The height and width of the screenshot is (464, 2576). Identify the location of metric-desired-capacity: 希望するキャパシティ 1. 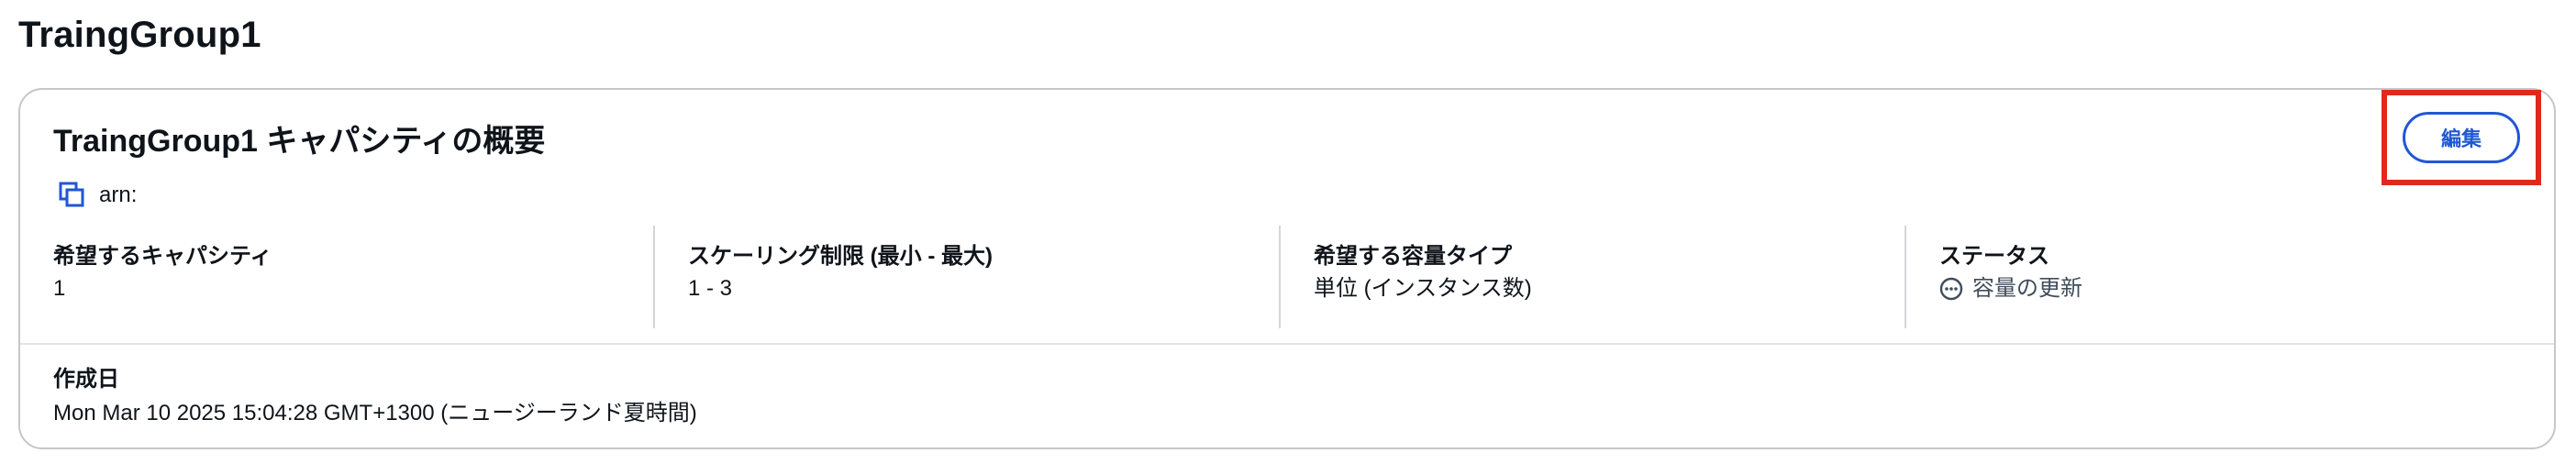
(336, 277).